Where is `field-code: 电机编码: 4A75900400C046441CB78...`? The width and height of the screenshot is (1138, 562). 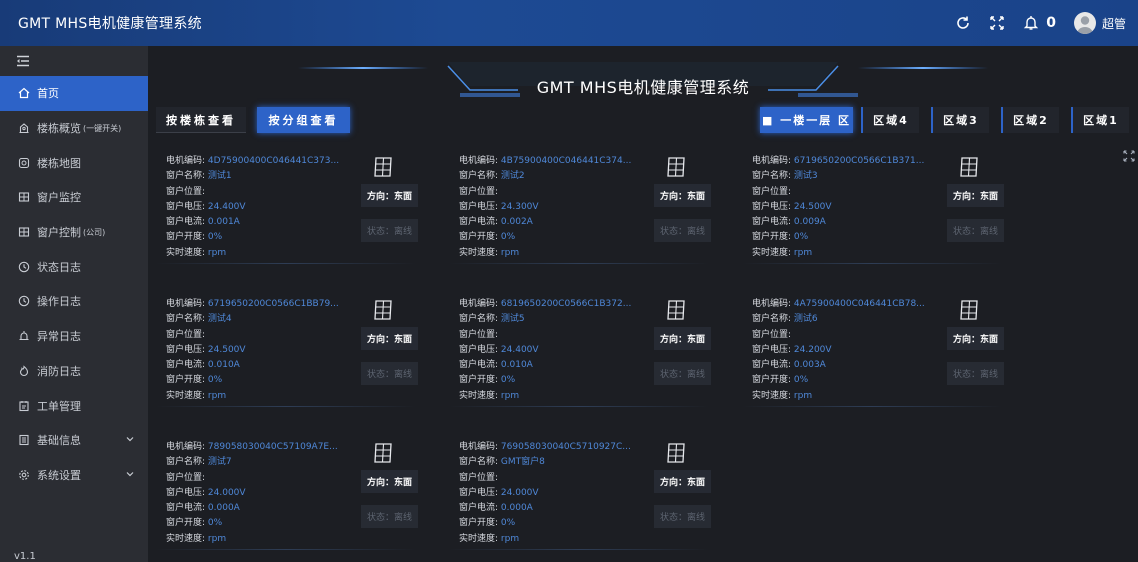 field-code: 电机编码: 4A75900400C046441CB78... is located at coordinates (847, 303).